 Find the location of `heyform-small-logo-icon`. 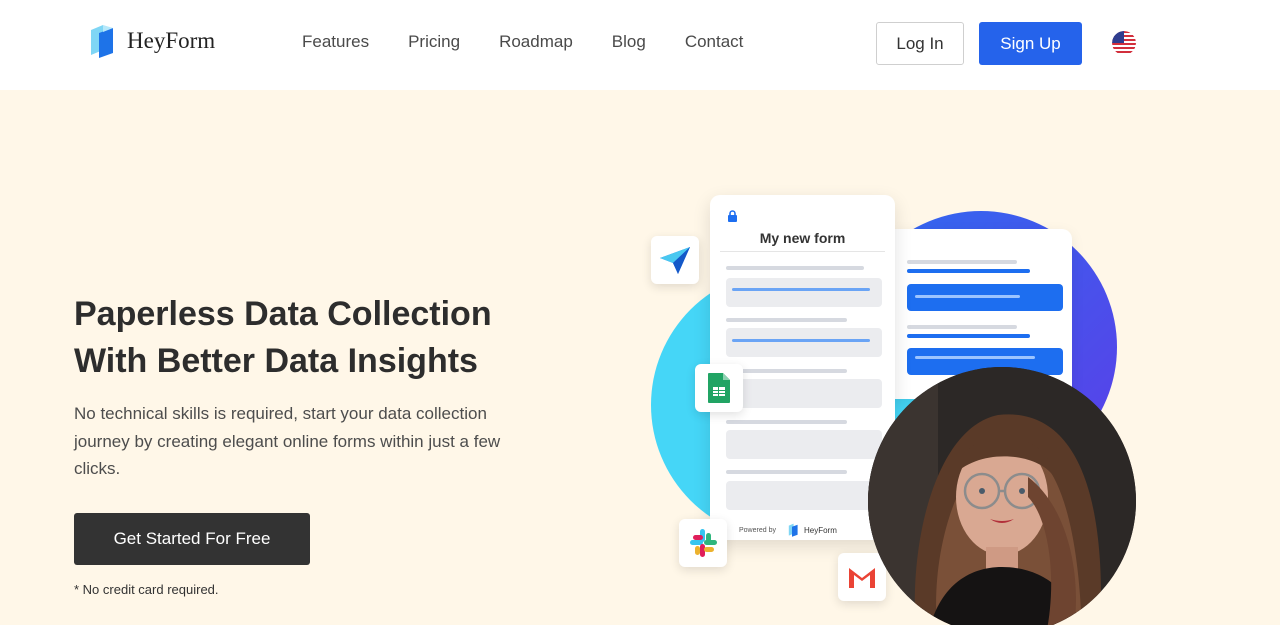

heyform-small-logo-icon is located at coordinates (793, 530).